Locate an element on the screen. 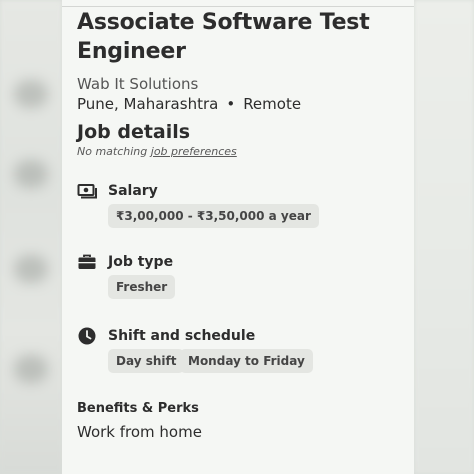  clock-icon is located at coordinates (87, 336).